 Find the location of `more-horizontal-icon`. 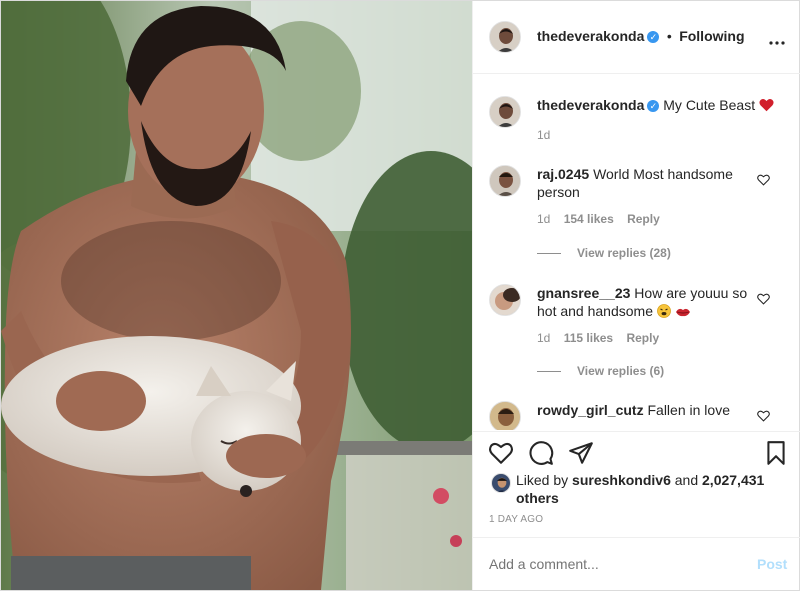

more-horizontal-icon is located at coordinates (777, 39).